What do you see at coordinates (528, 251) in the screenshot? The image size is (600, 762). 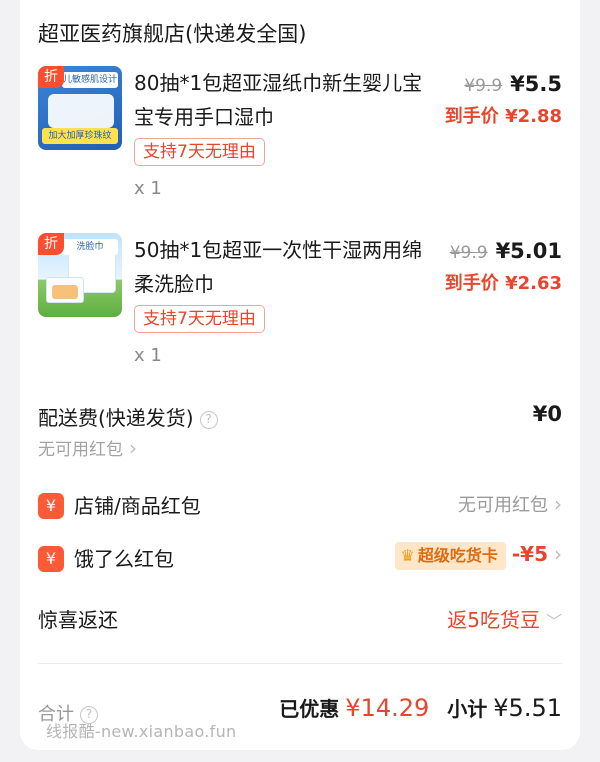 I see `current-price: ¥5.01` at bounding box center [528, 251].